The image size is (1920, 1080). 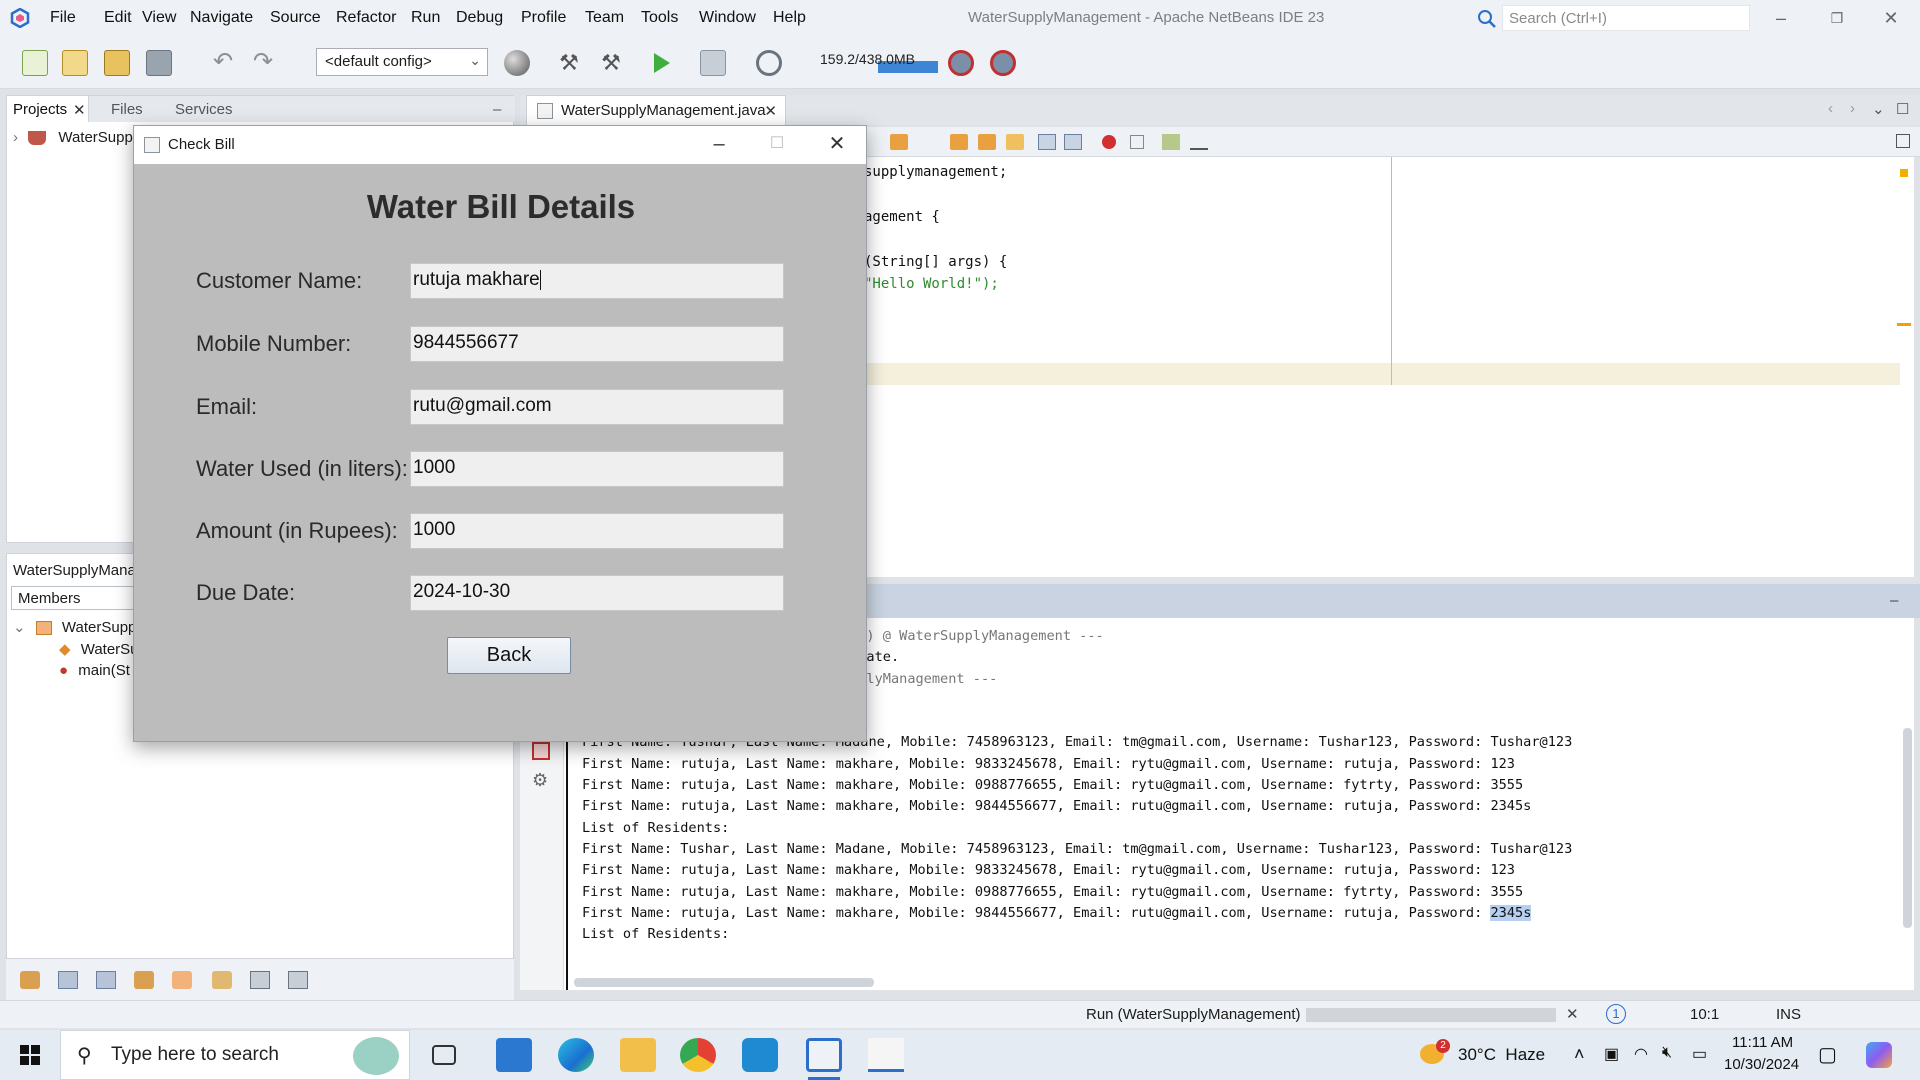 I want to click on menu-edit: Edit, so click(x=118, y=18).